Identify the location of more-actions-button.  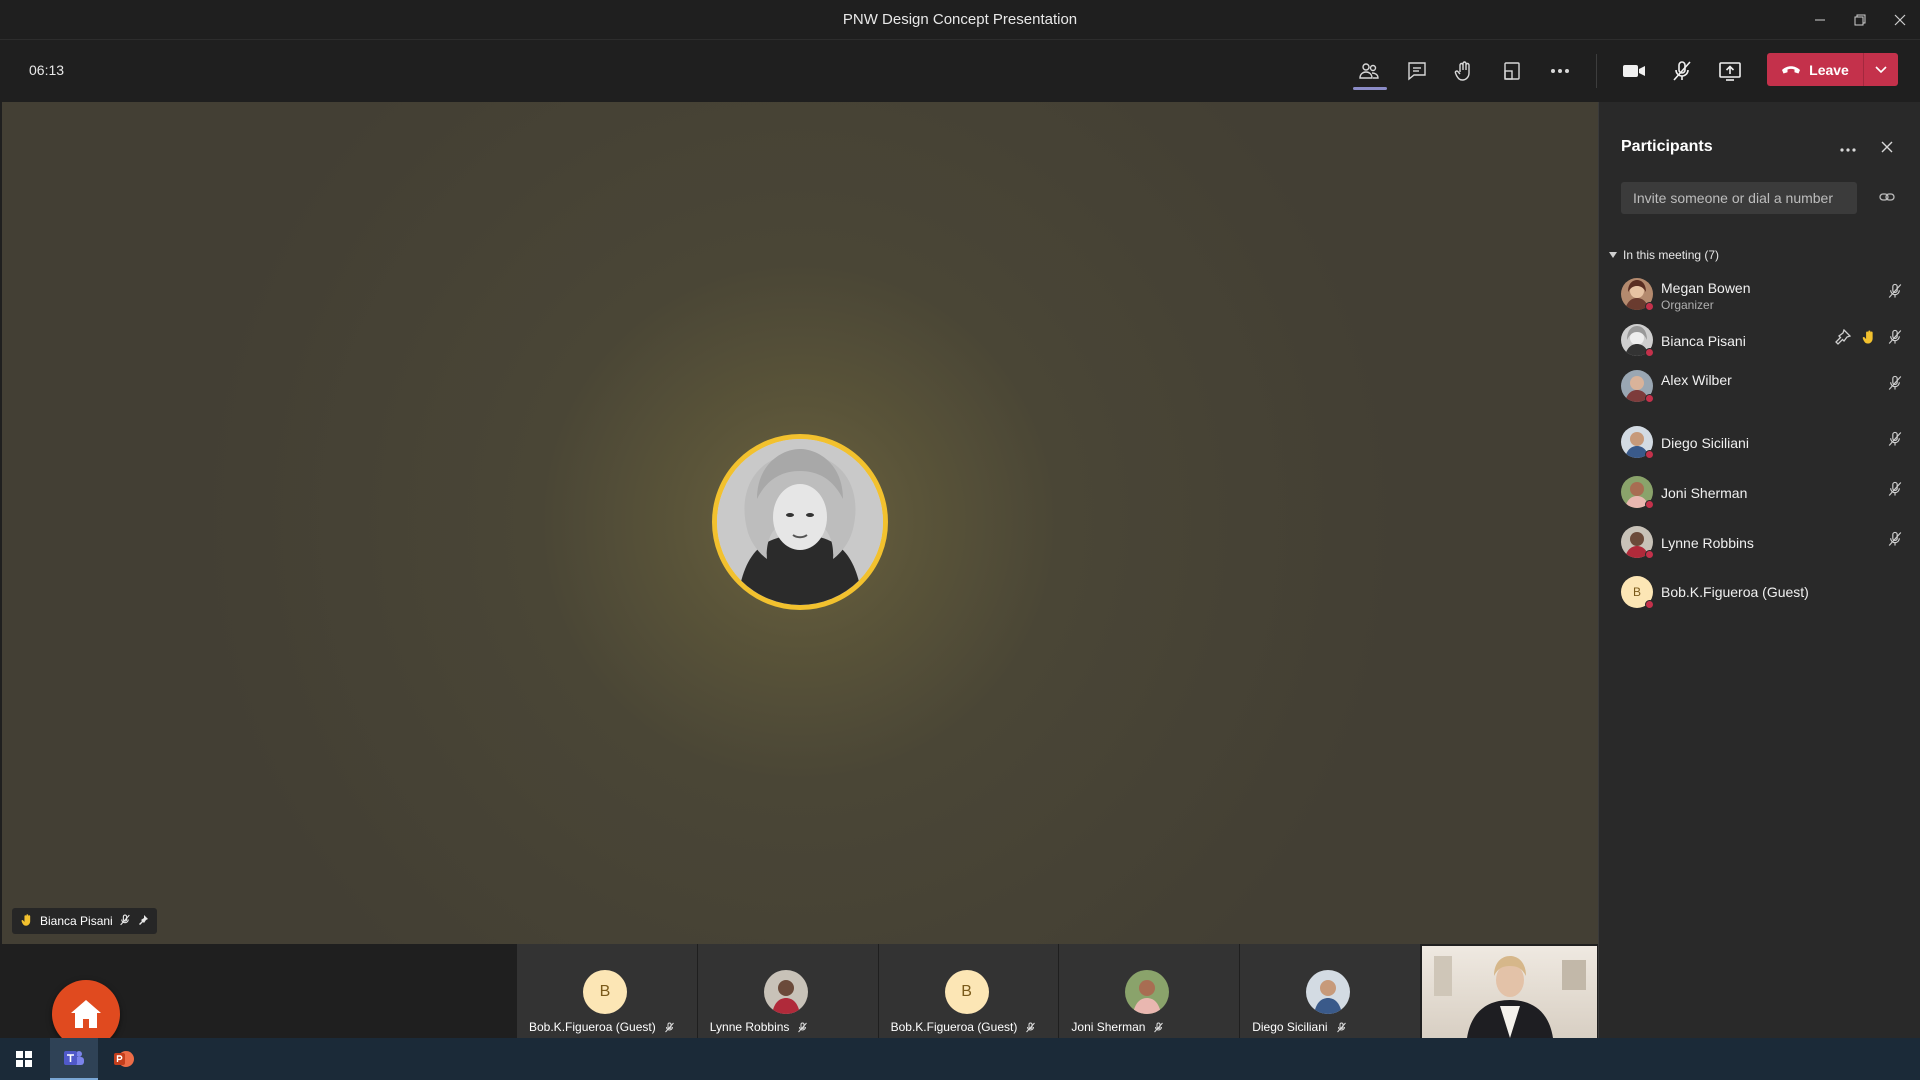
(1560, 71).